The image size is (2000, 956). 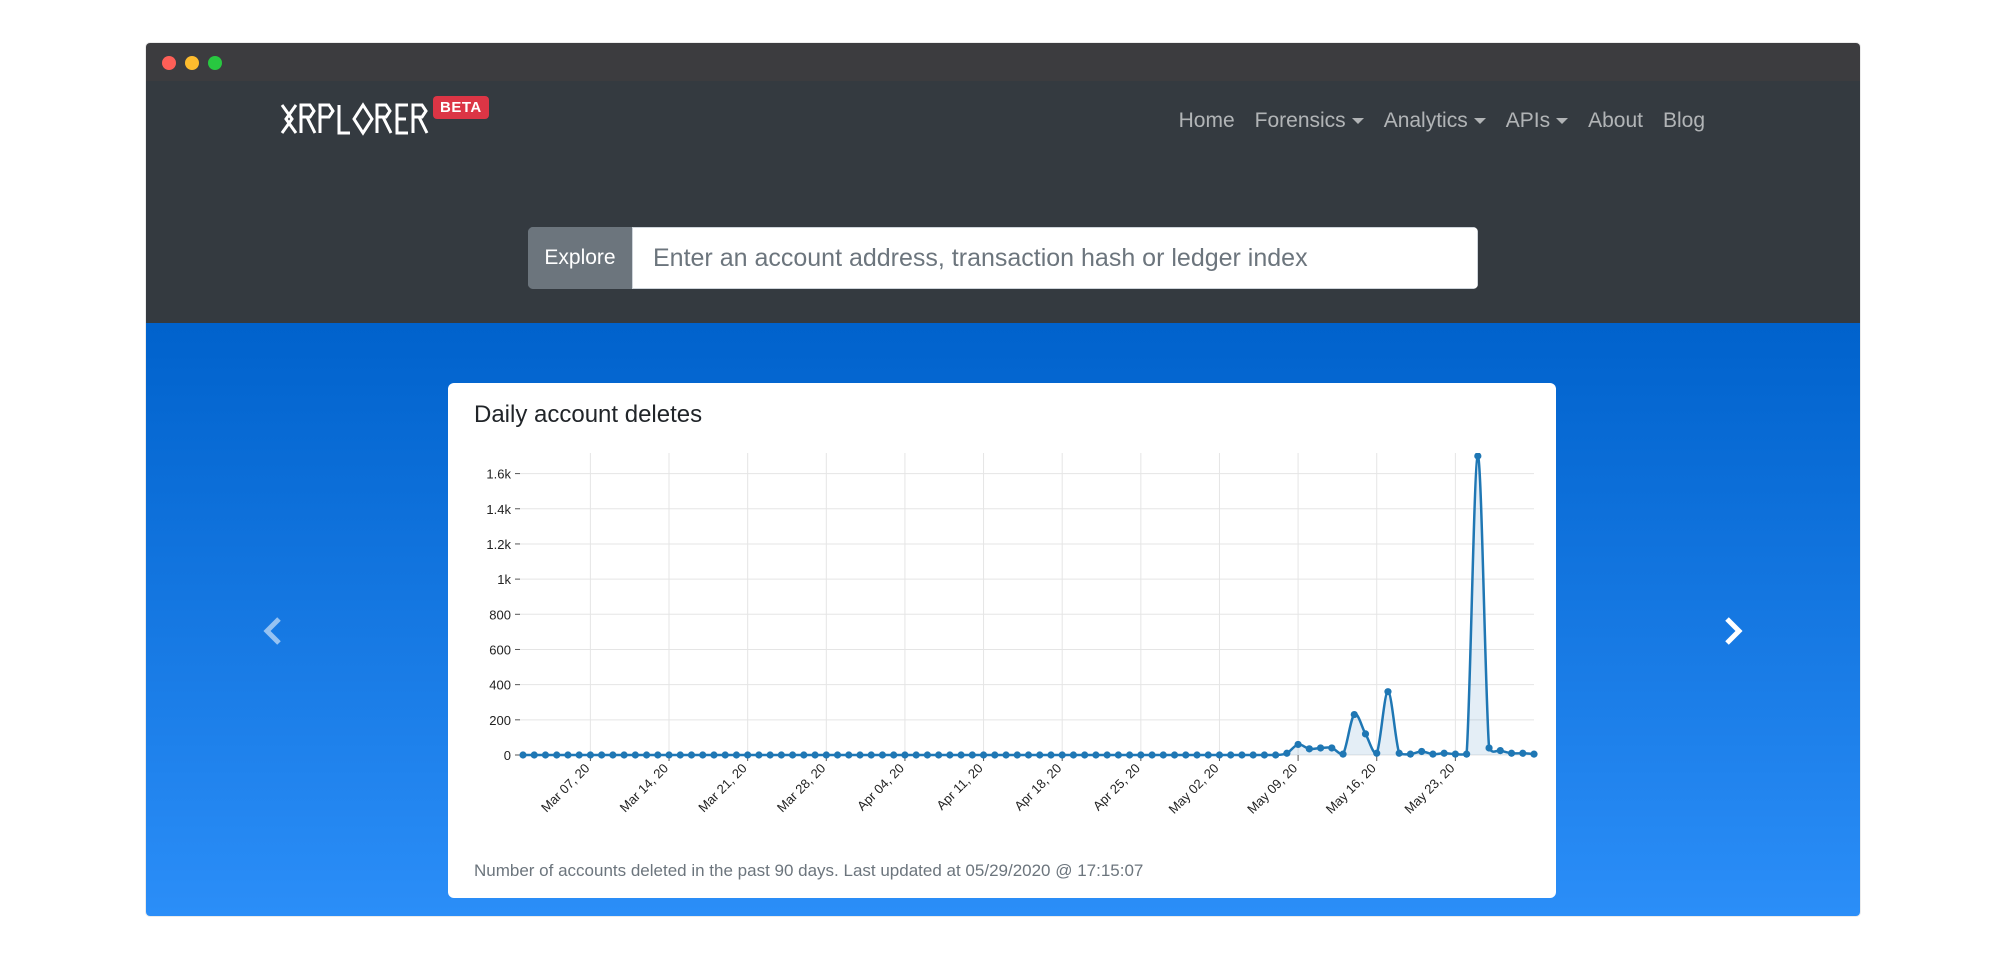 I want to click on x-tick-label: May 16, 20, so click(x=1351, y=789).